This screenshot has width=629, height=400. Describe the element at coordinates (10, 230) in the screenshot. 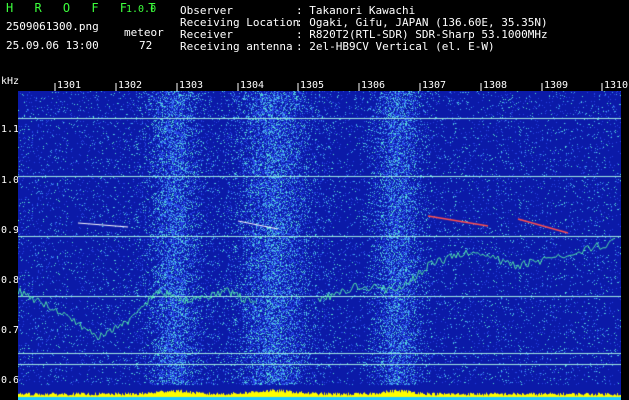

I see `y-tick-label-0-9: 0.9` at that location.